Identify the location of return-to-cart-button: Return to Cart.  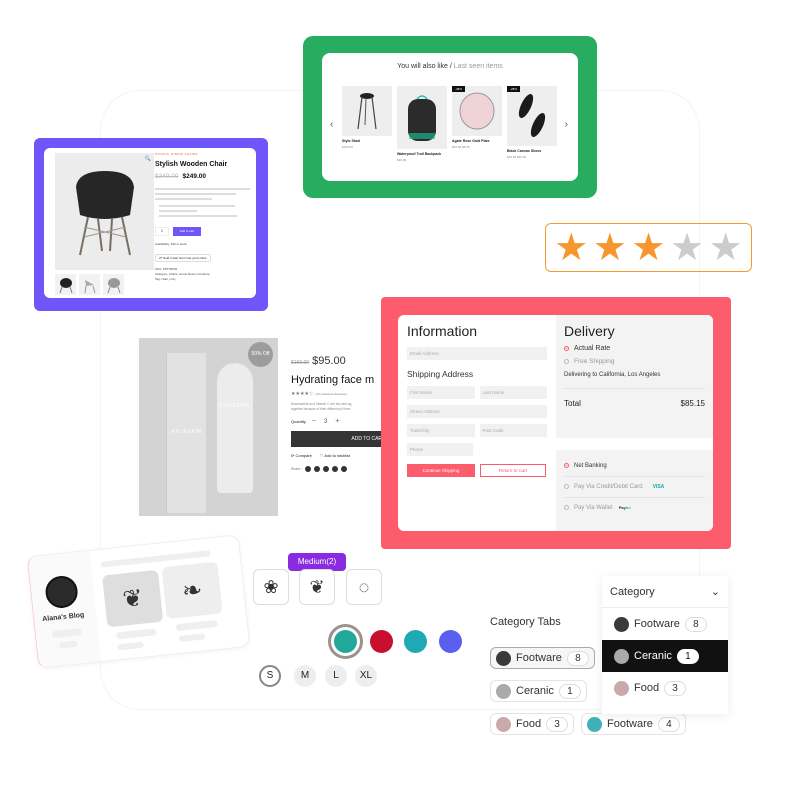
(513, 470).